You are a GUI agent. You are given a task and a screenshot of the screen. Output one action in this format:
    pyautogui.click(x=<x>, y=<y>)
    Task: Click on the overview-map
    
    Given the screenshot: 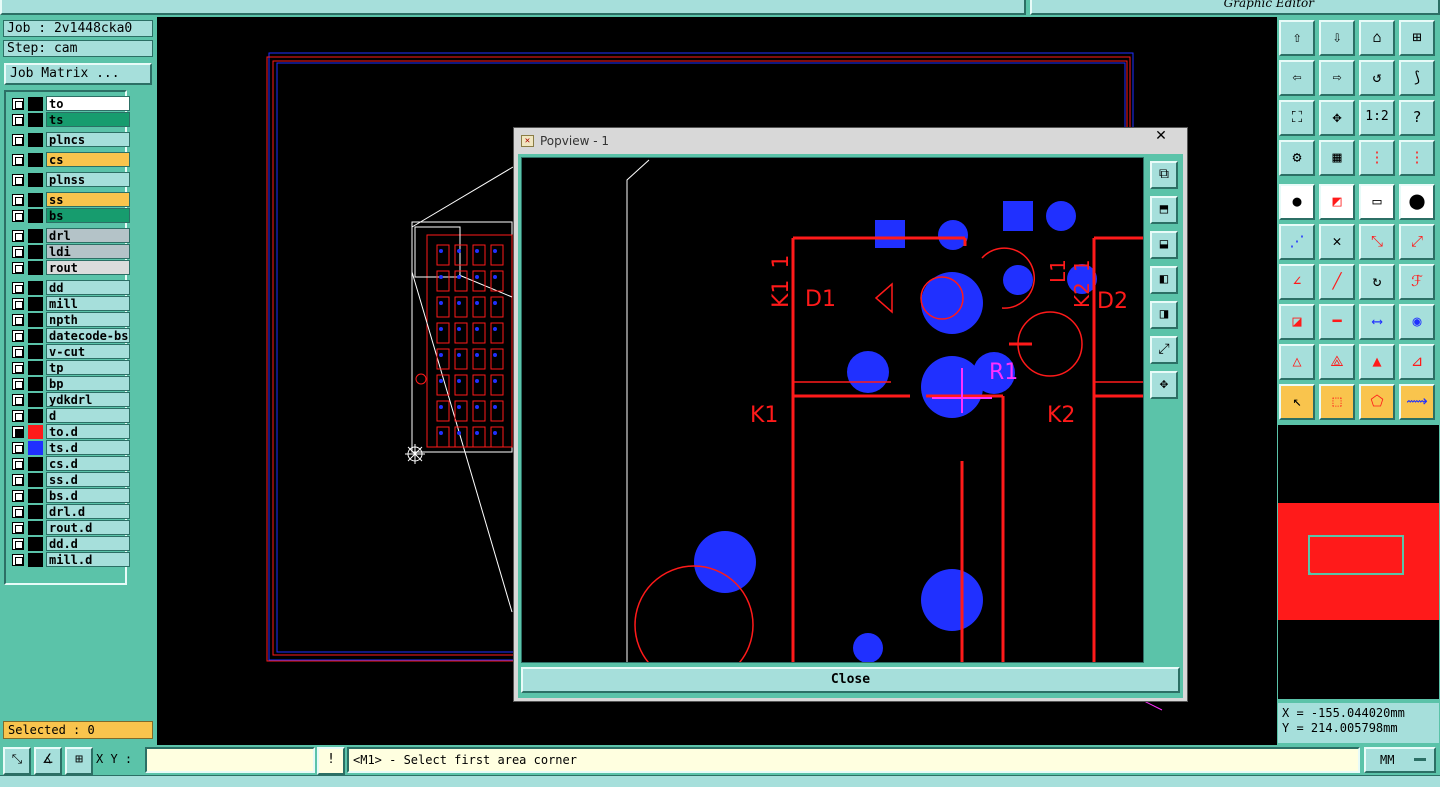 What is the action you would take?
    pyautogui.click(x=1358, y=562)
    